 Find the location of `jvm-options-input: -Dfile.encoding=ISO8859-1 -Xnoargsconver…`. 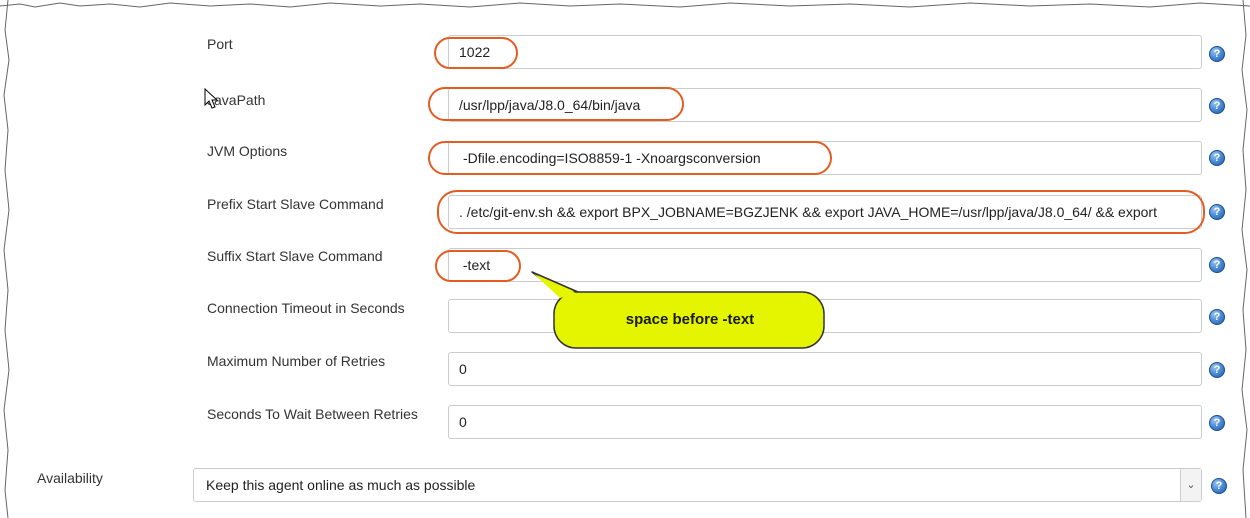

jvm-options-input: -Dfile.encoding=ISO8859-1 -Xnoargsconver… is located at coordinates (825, 158).